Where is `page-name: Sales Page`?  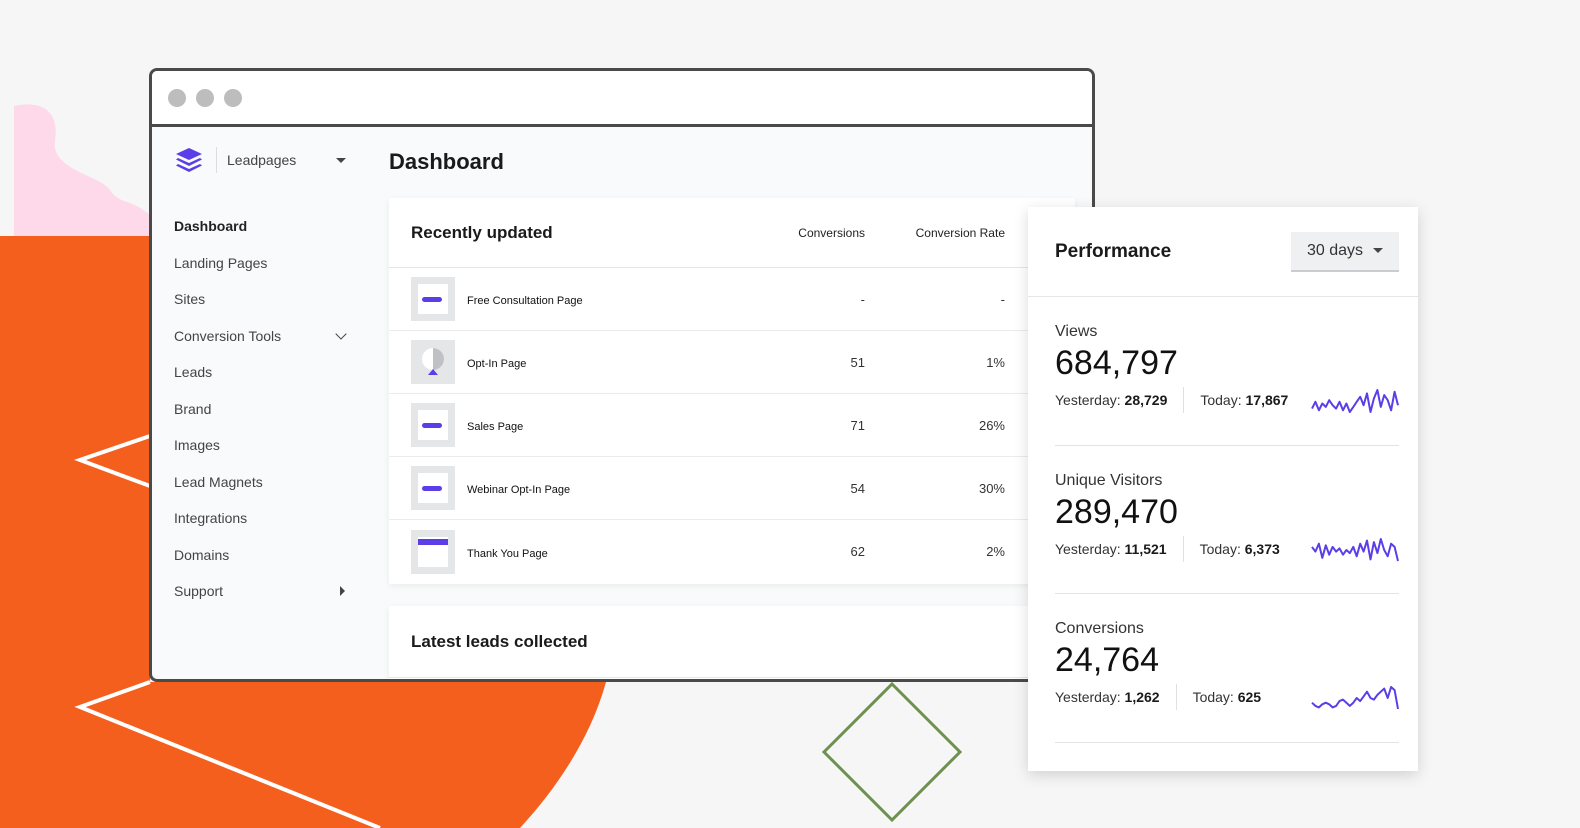
page-name: Sales Page is located at coordinates (611, 425).